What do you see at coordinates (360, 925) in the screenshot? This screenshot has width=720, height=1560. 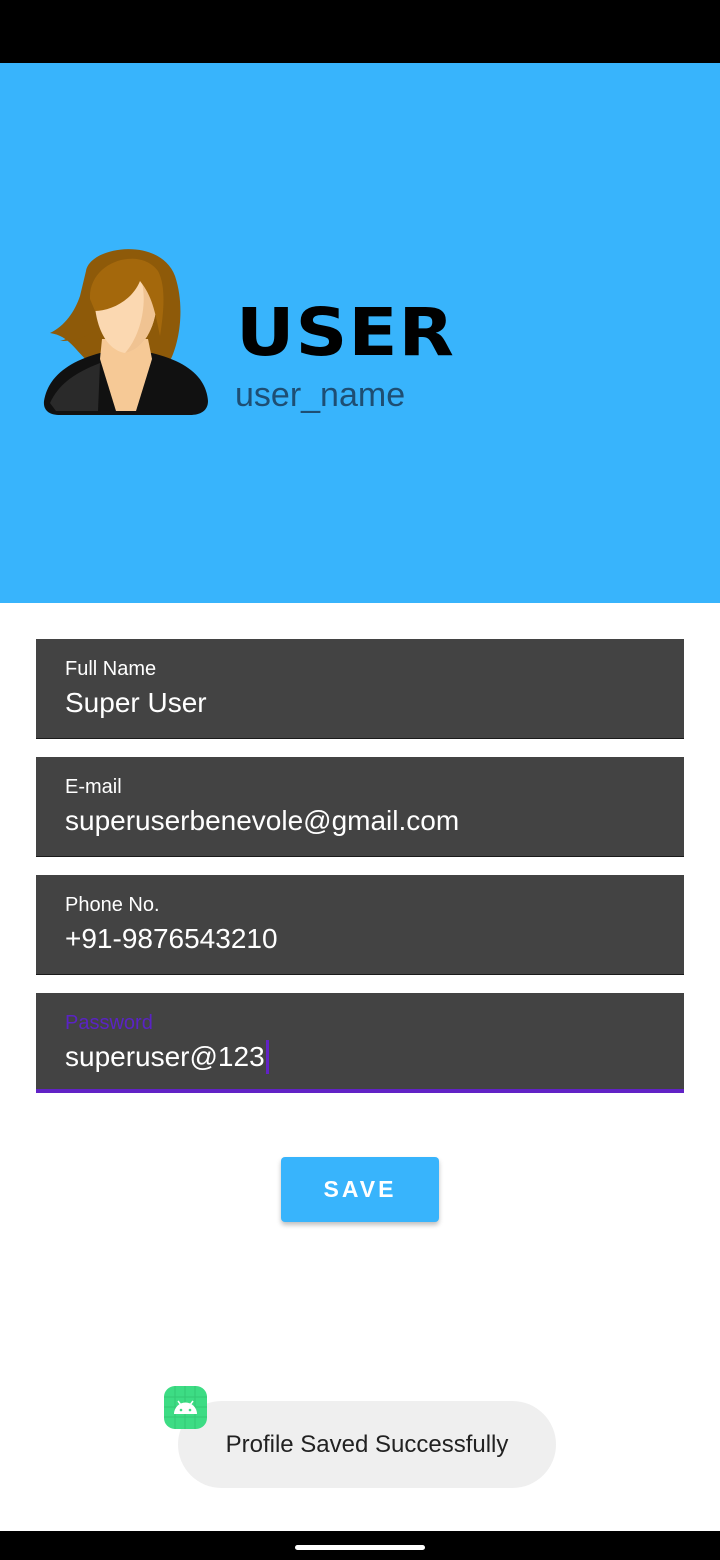 I see `phone-field: Phone No. +91-9876543210` at bounding box center [360, 925].